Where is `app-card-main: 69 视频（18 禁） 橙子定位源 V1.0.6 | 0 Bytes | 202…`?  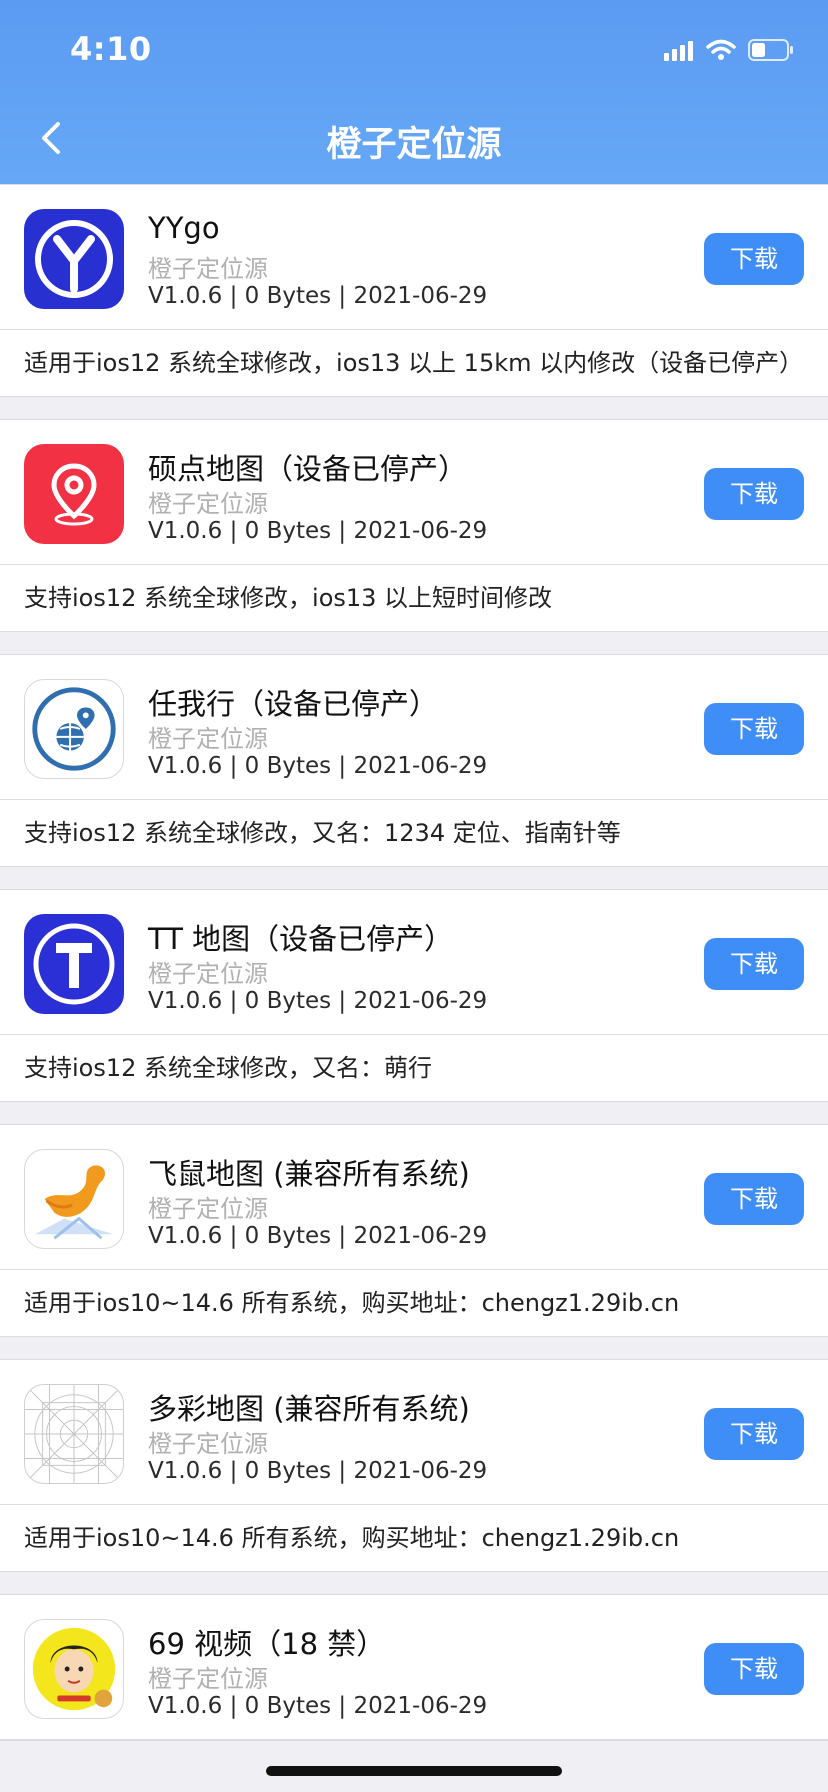
app-card-main: 69 视频（18 禁） 橙子定位源 V1.0.6 | 0 Bytes | 202… is located at coordinates (414, 1667).